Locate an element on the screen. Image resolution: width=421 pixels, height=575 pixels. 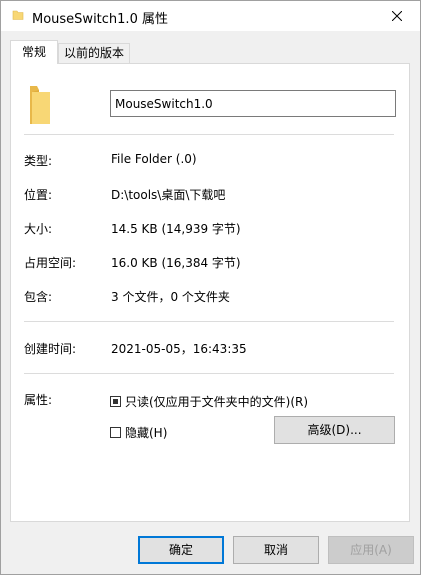
created-label: 创建时间: is located at coordinates (50, 349).